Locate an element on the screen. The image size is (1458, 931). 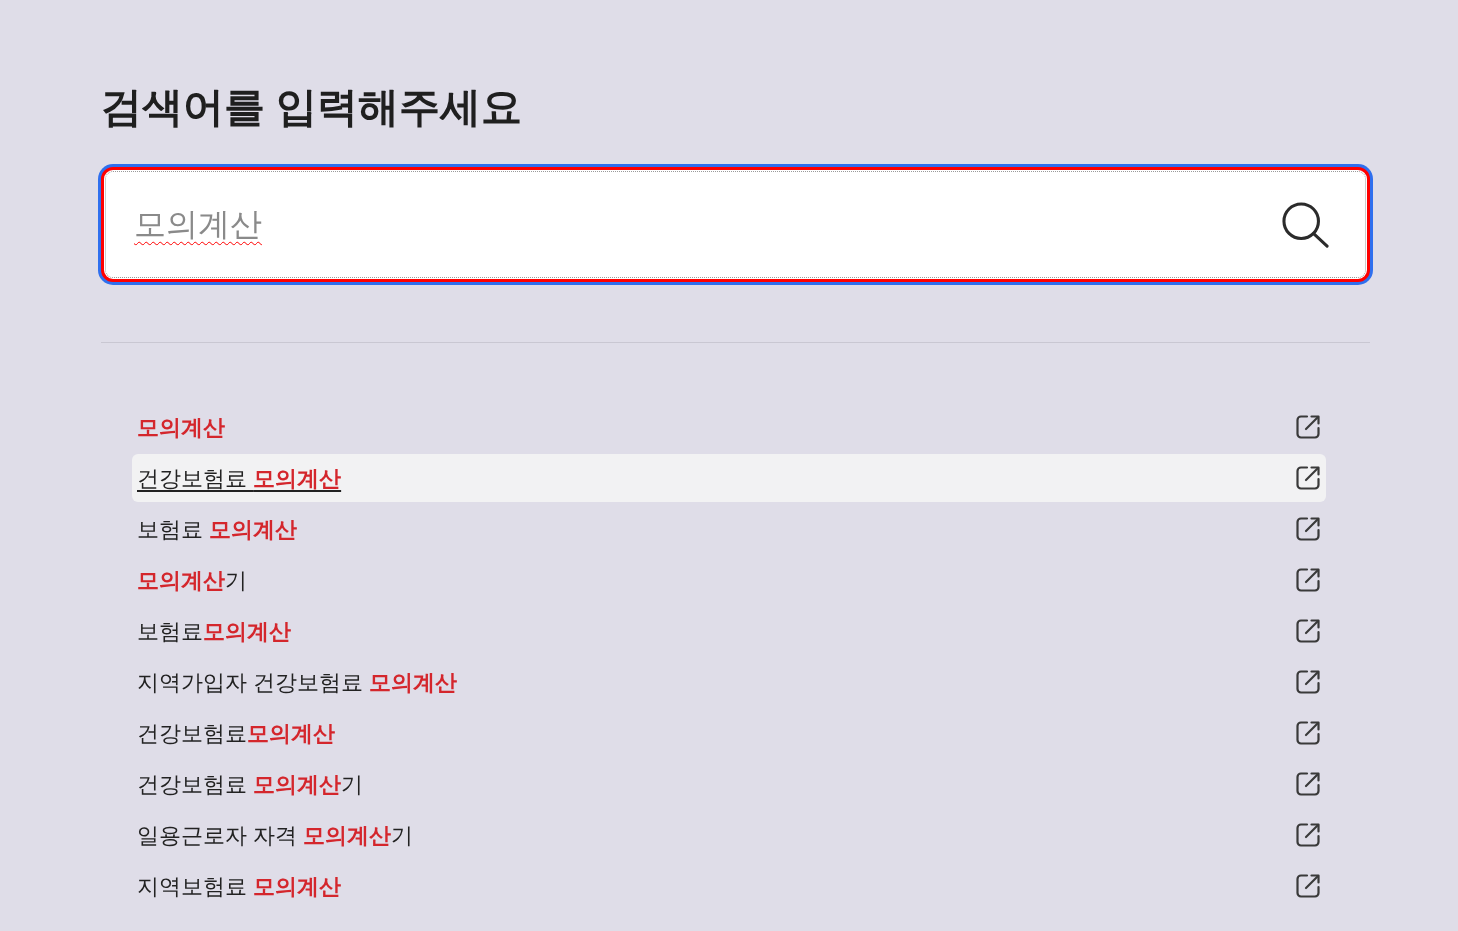
suggestion-item: 건강보험료모의계산 is located at coordinates (729, 733).